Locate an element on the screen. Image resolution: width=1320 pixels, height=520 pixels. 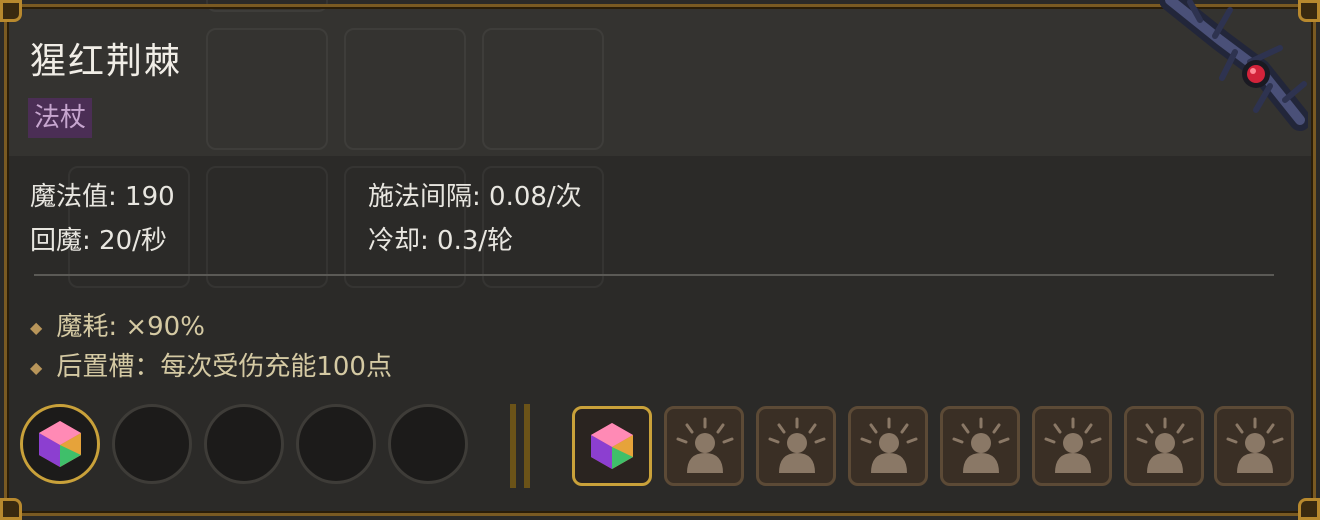
effect-text: 后置槽：每次受伤充能100点 is located at coordinates (224, 367).